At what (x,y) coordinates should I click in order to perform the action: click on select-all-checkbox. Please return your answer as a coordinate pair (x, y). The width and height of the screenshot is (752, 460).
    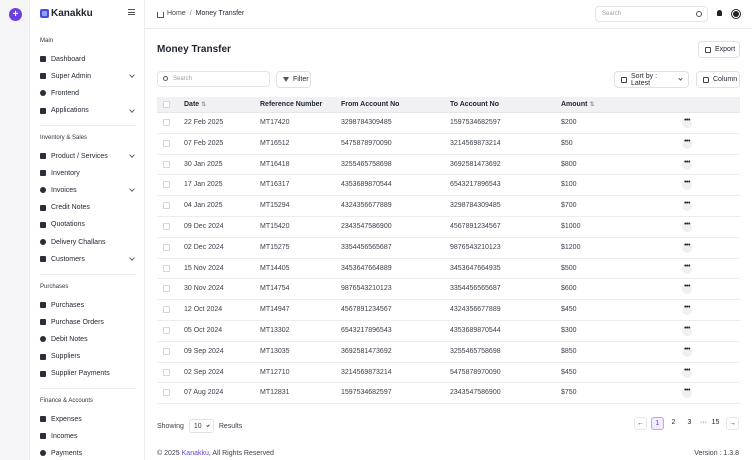
    Looking at the image, I should click on (166, 104).